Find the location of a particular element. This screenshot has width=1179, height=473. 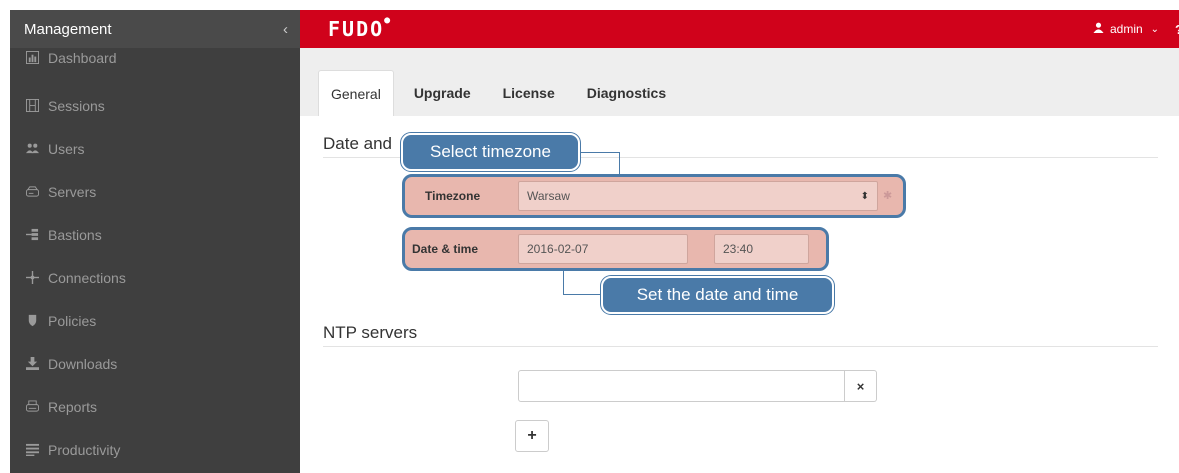

gear-icon: ✱ is located at coordinates (887, 195).